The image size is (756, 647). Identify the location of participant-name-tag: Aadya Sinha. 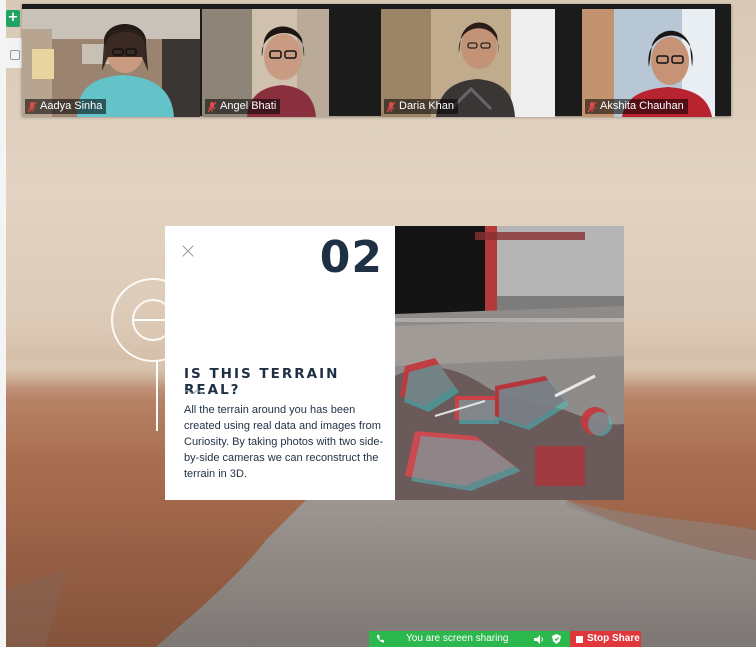
(66, 106).